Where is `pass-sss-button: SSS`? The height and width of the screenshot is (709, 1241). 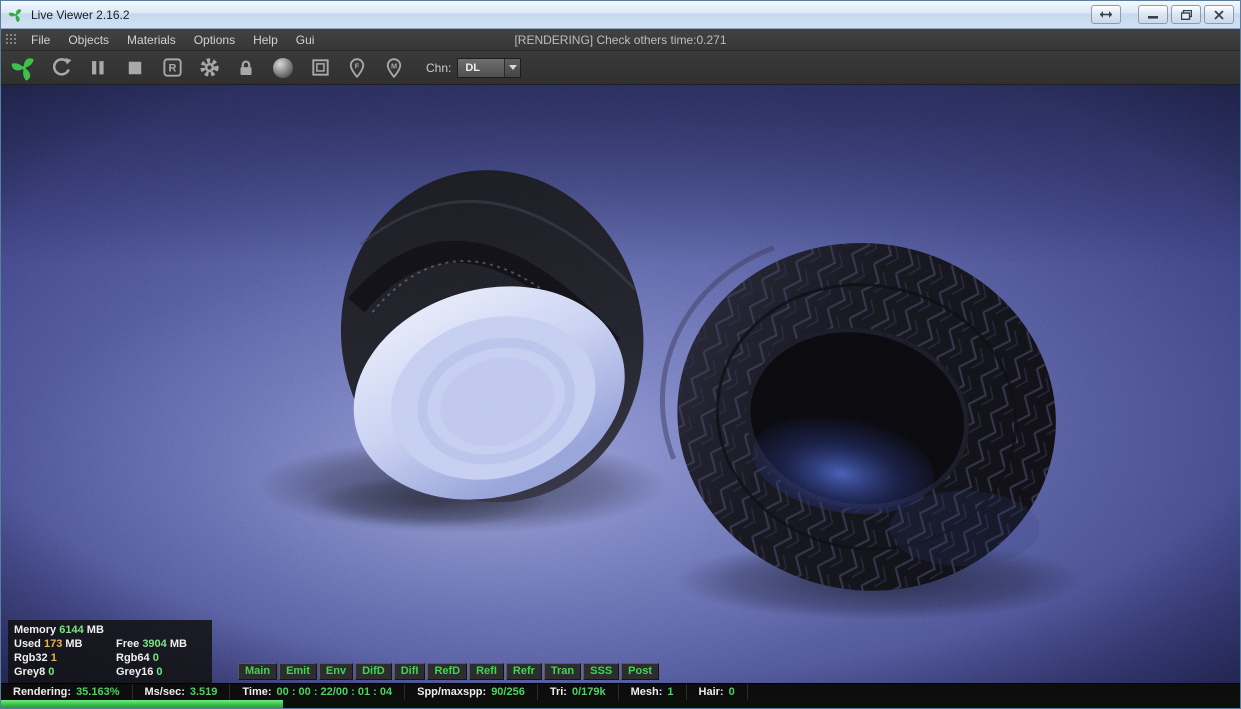 pass-sss-button: SSS is located at coordinates (601, 671).